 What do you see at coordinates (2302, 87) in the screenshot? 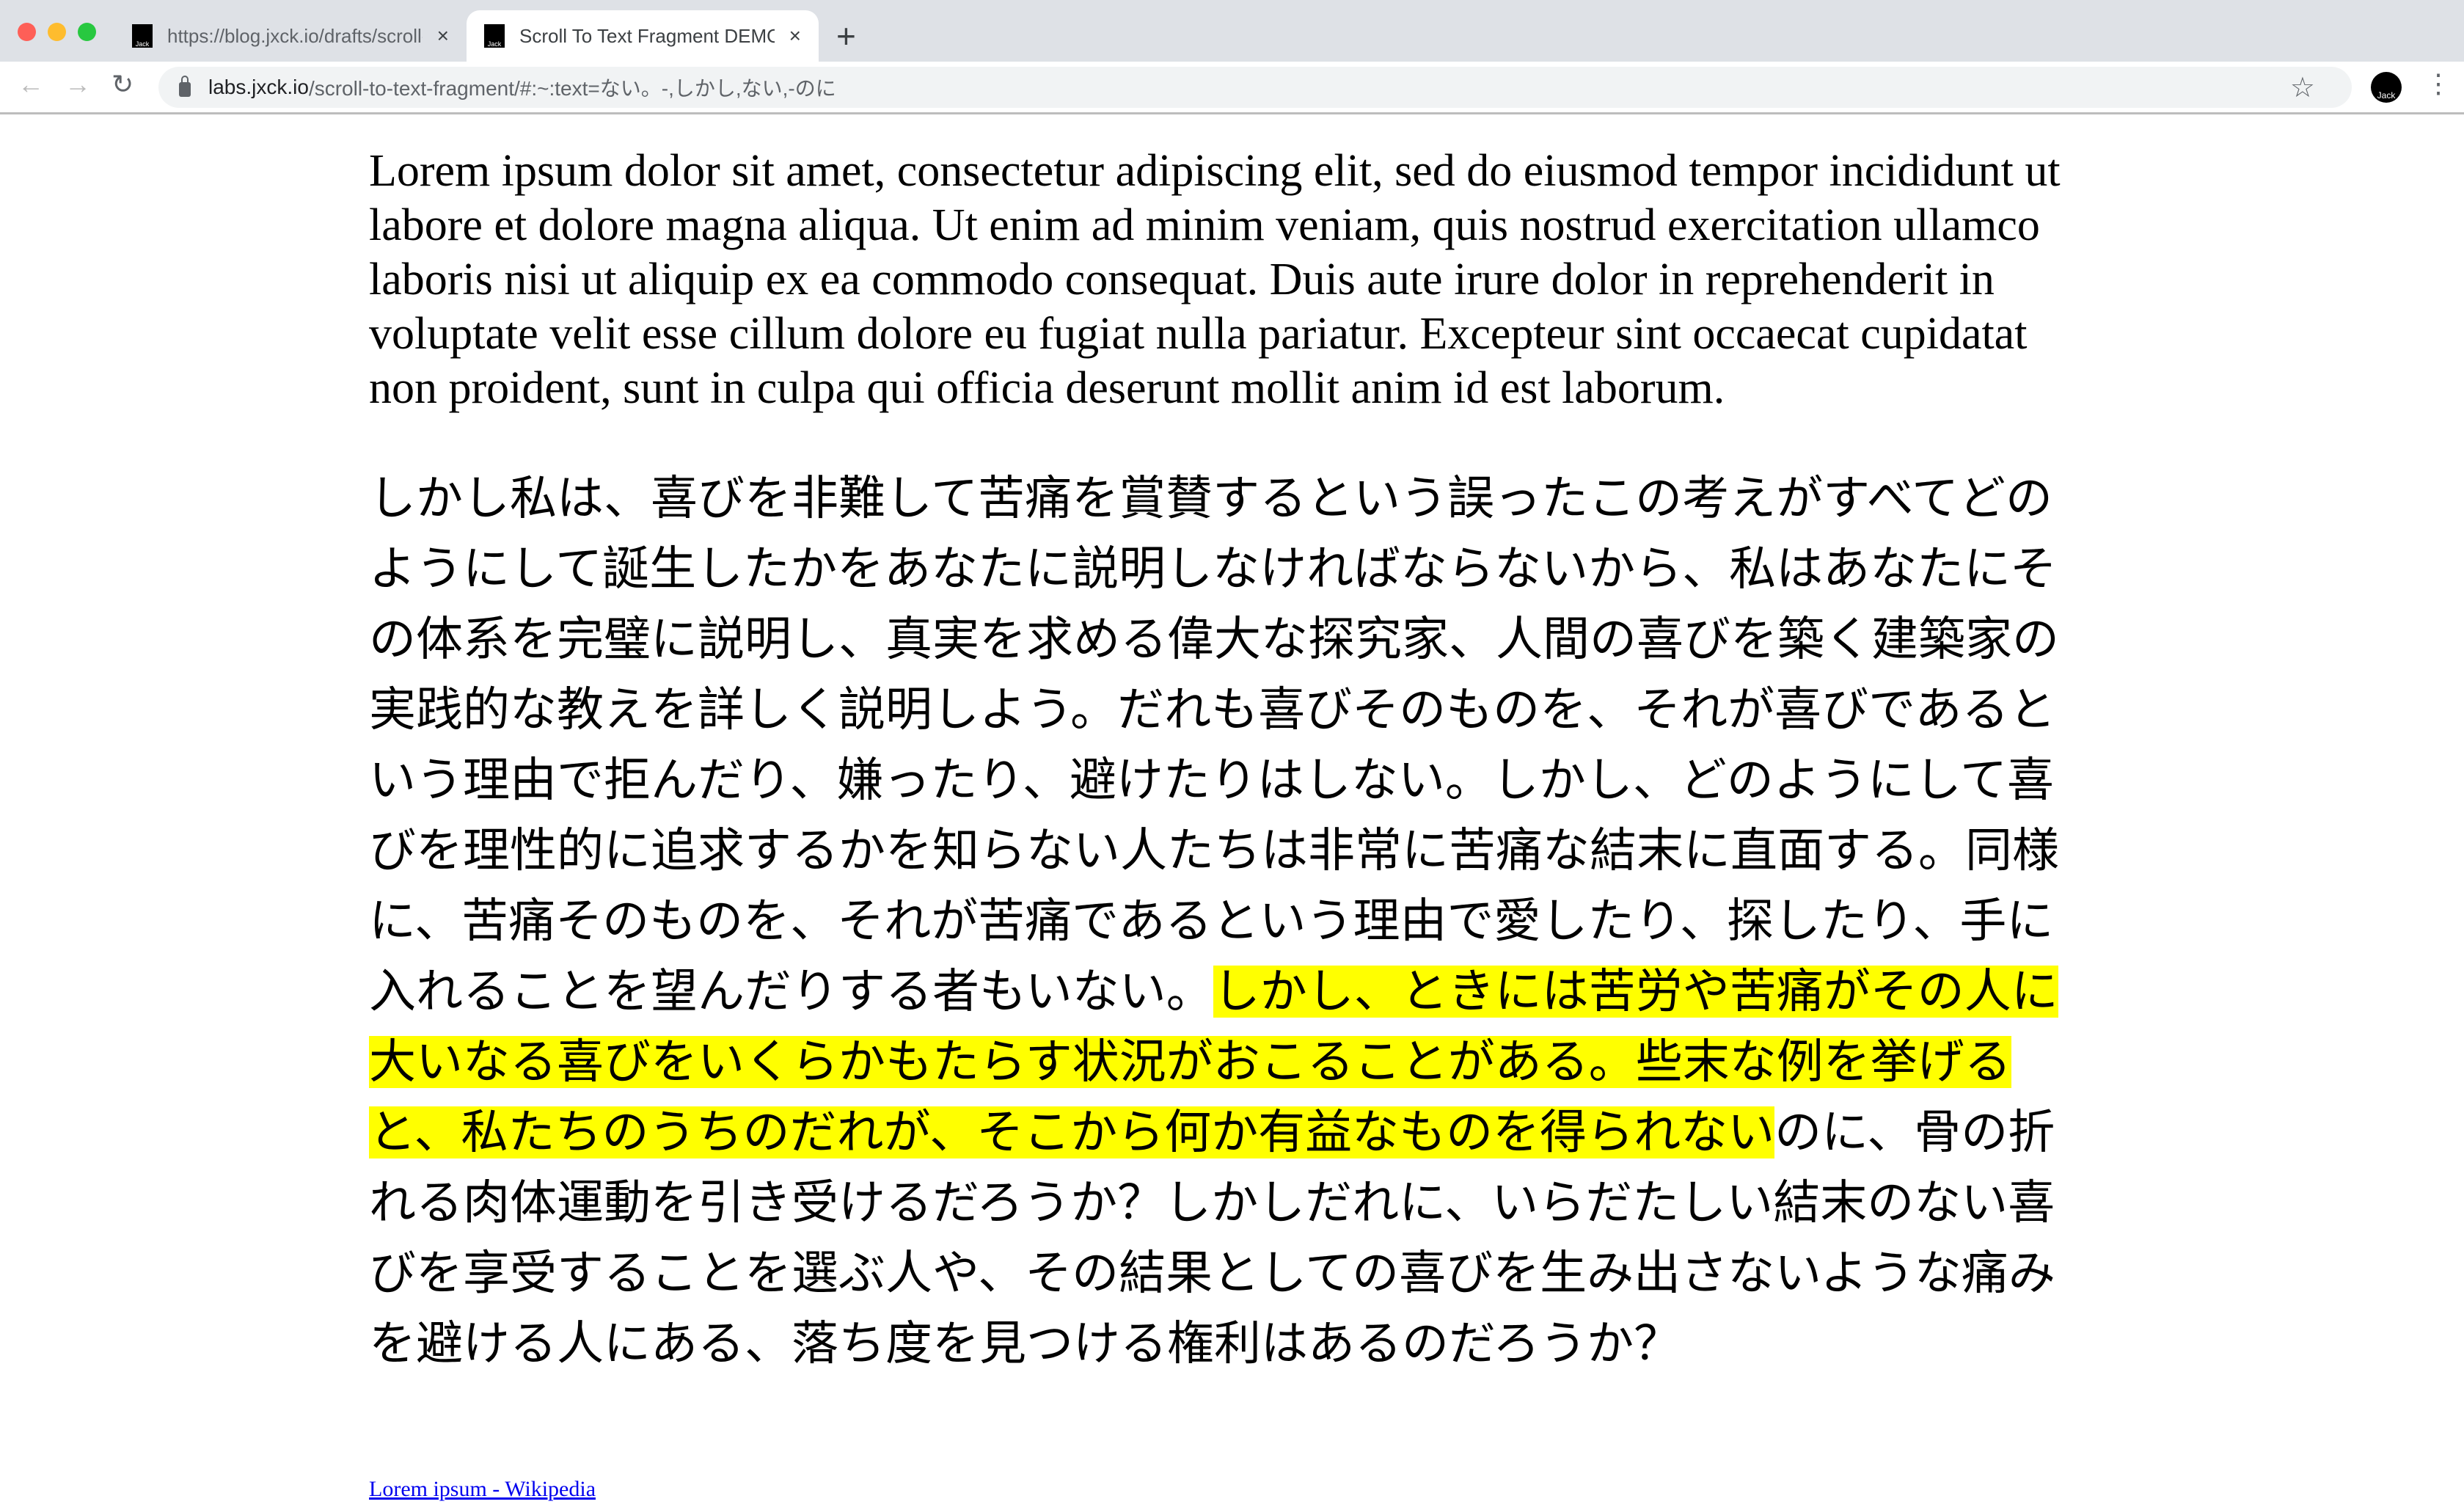
I see `star-icon: ☆` at bounding box center [2302, 87].